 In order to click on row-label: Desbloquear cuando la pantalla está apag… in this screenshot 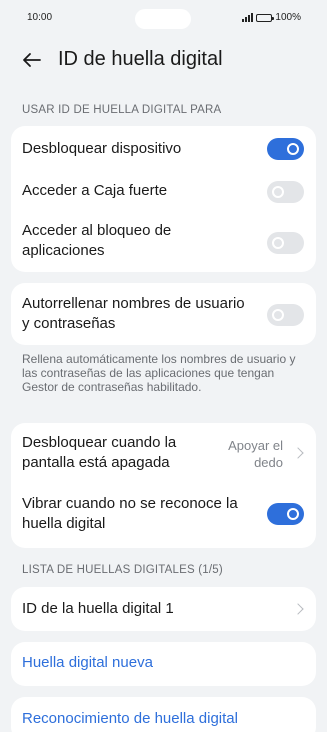, I will do `click(99, 452)`.